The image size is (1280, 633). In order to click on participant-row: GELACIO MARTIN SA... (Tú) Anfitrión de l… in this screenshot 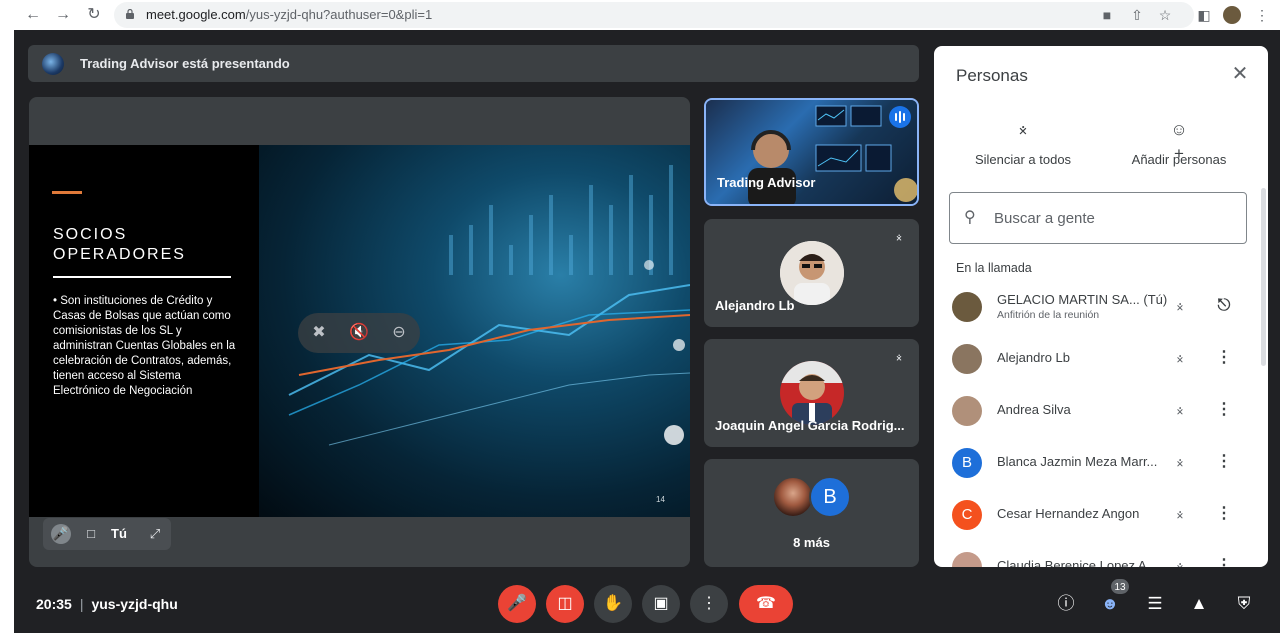, I will do `click(1101, 308)`.